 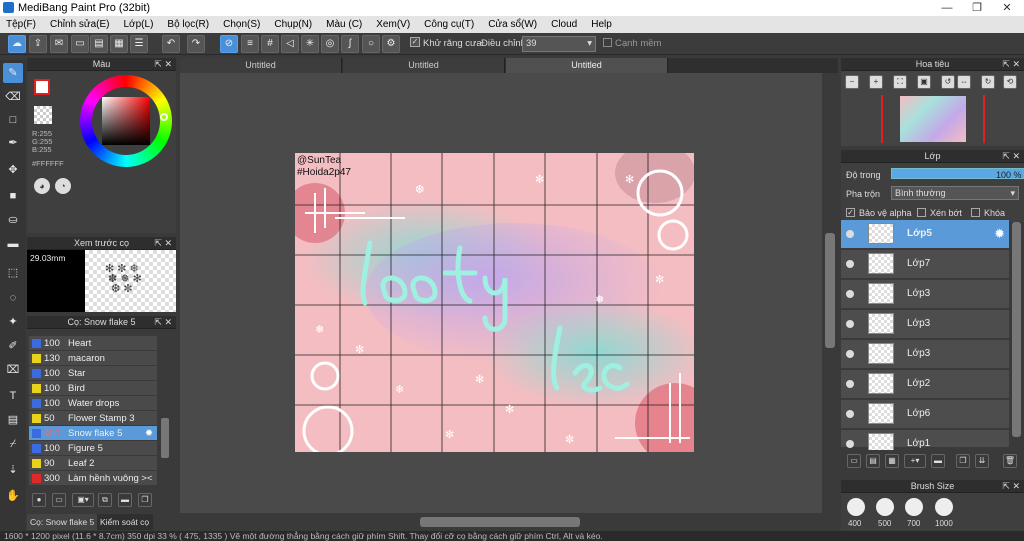 What do you see at coordinates (564, 24) in the screenshot?
I see `menu-cloud: Cloud` at bounding box center [564, 24].